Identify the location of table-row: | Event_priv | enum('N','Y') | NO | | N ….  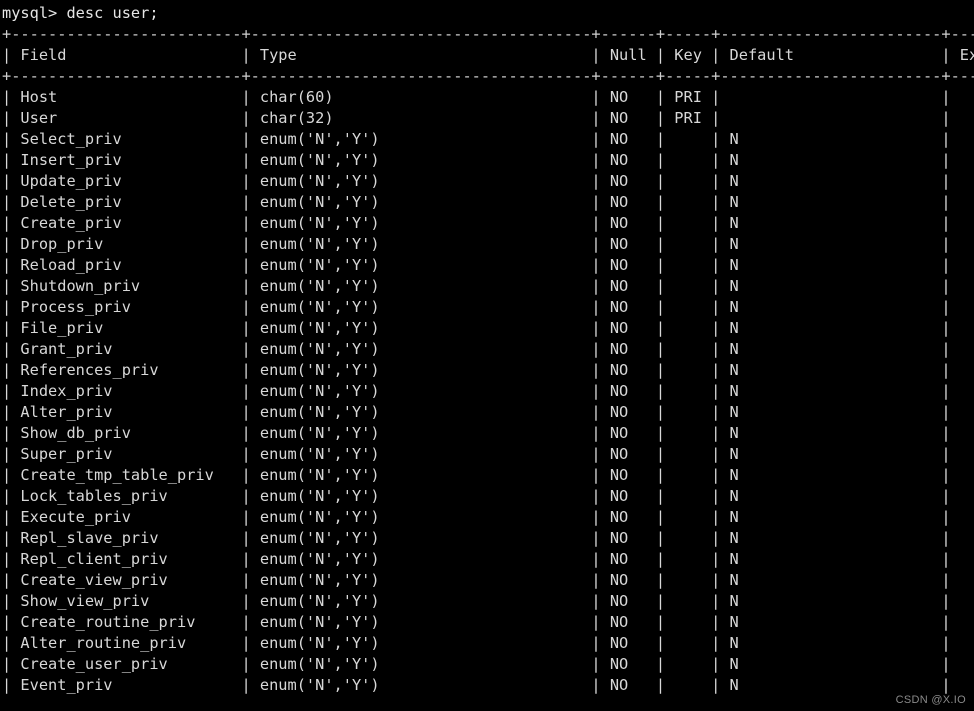
(488, 685).